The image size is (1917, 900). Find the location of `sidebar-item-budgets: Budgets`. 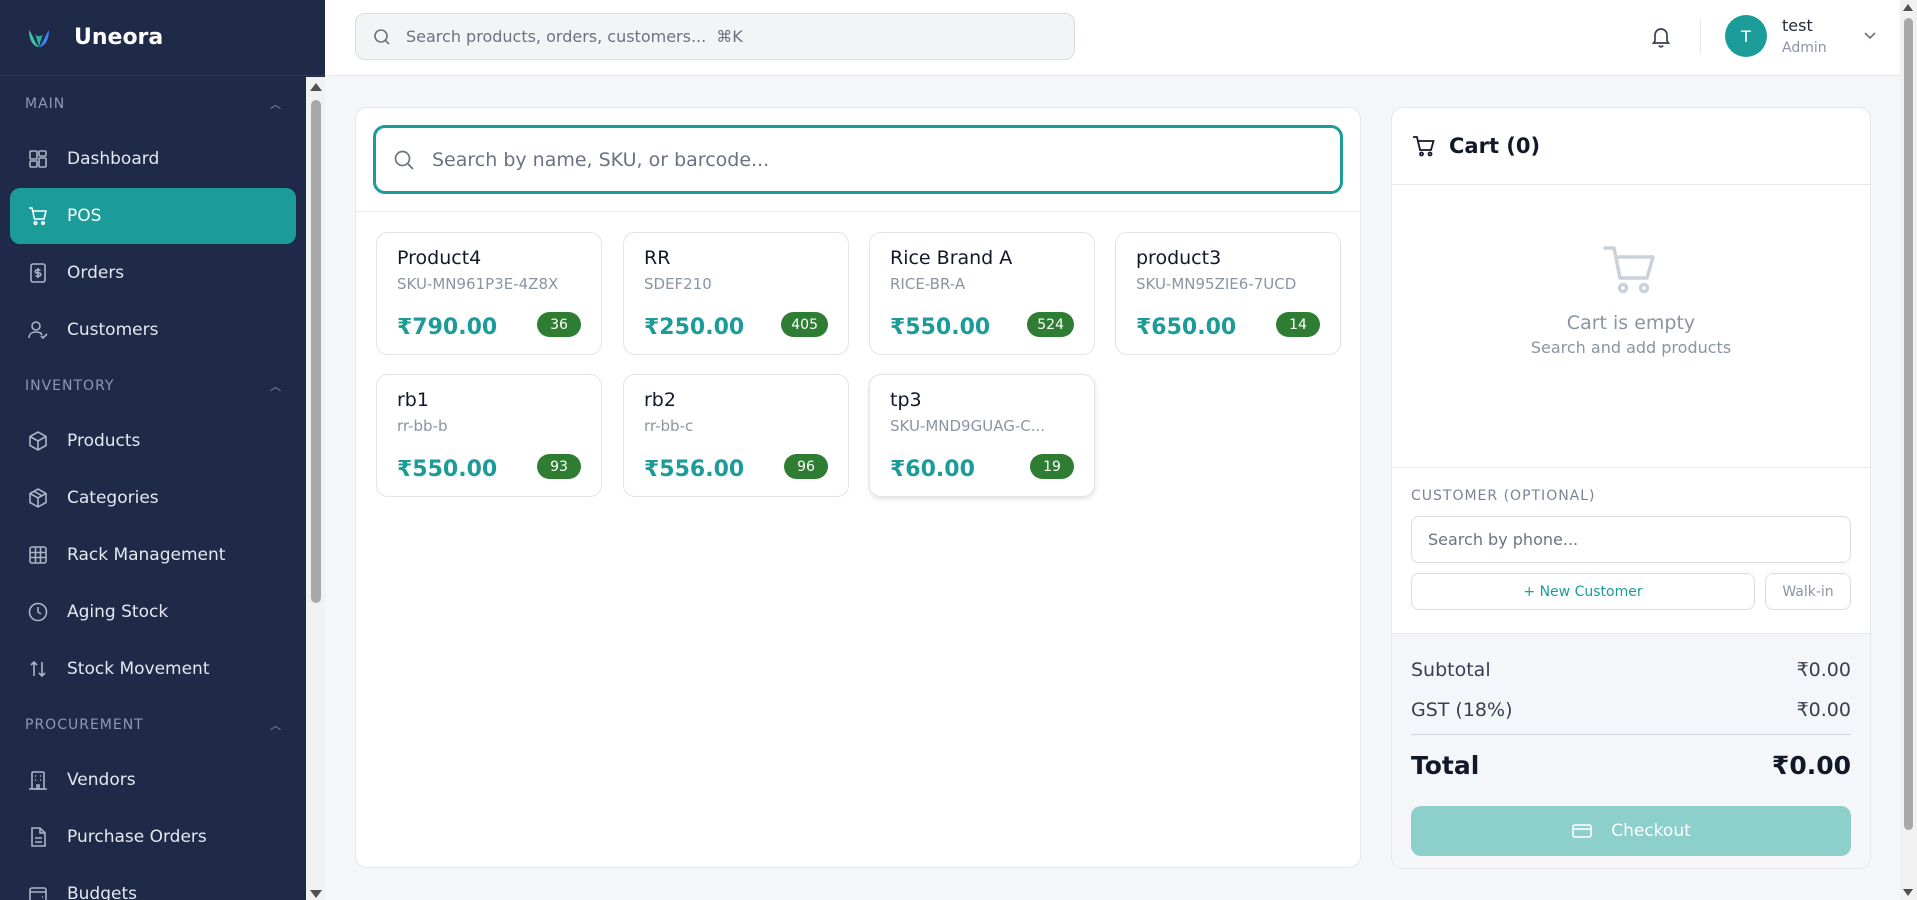

sidebar-item-budgets: Budgets is located at coordinates (153, 883).